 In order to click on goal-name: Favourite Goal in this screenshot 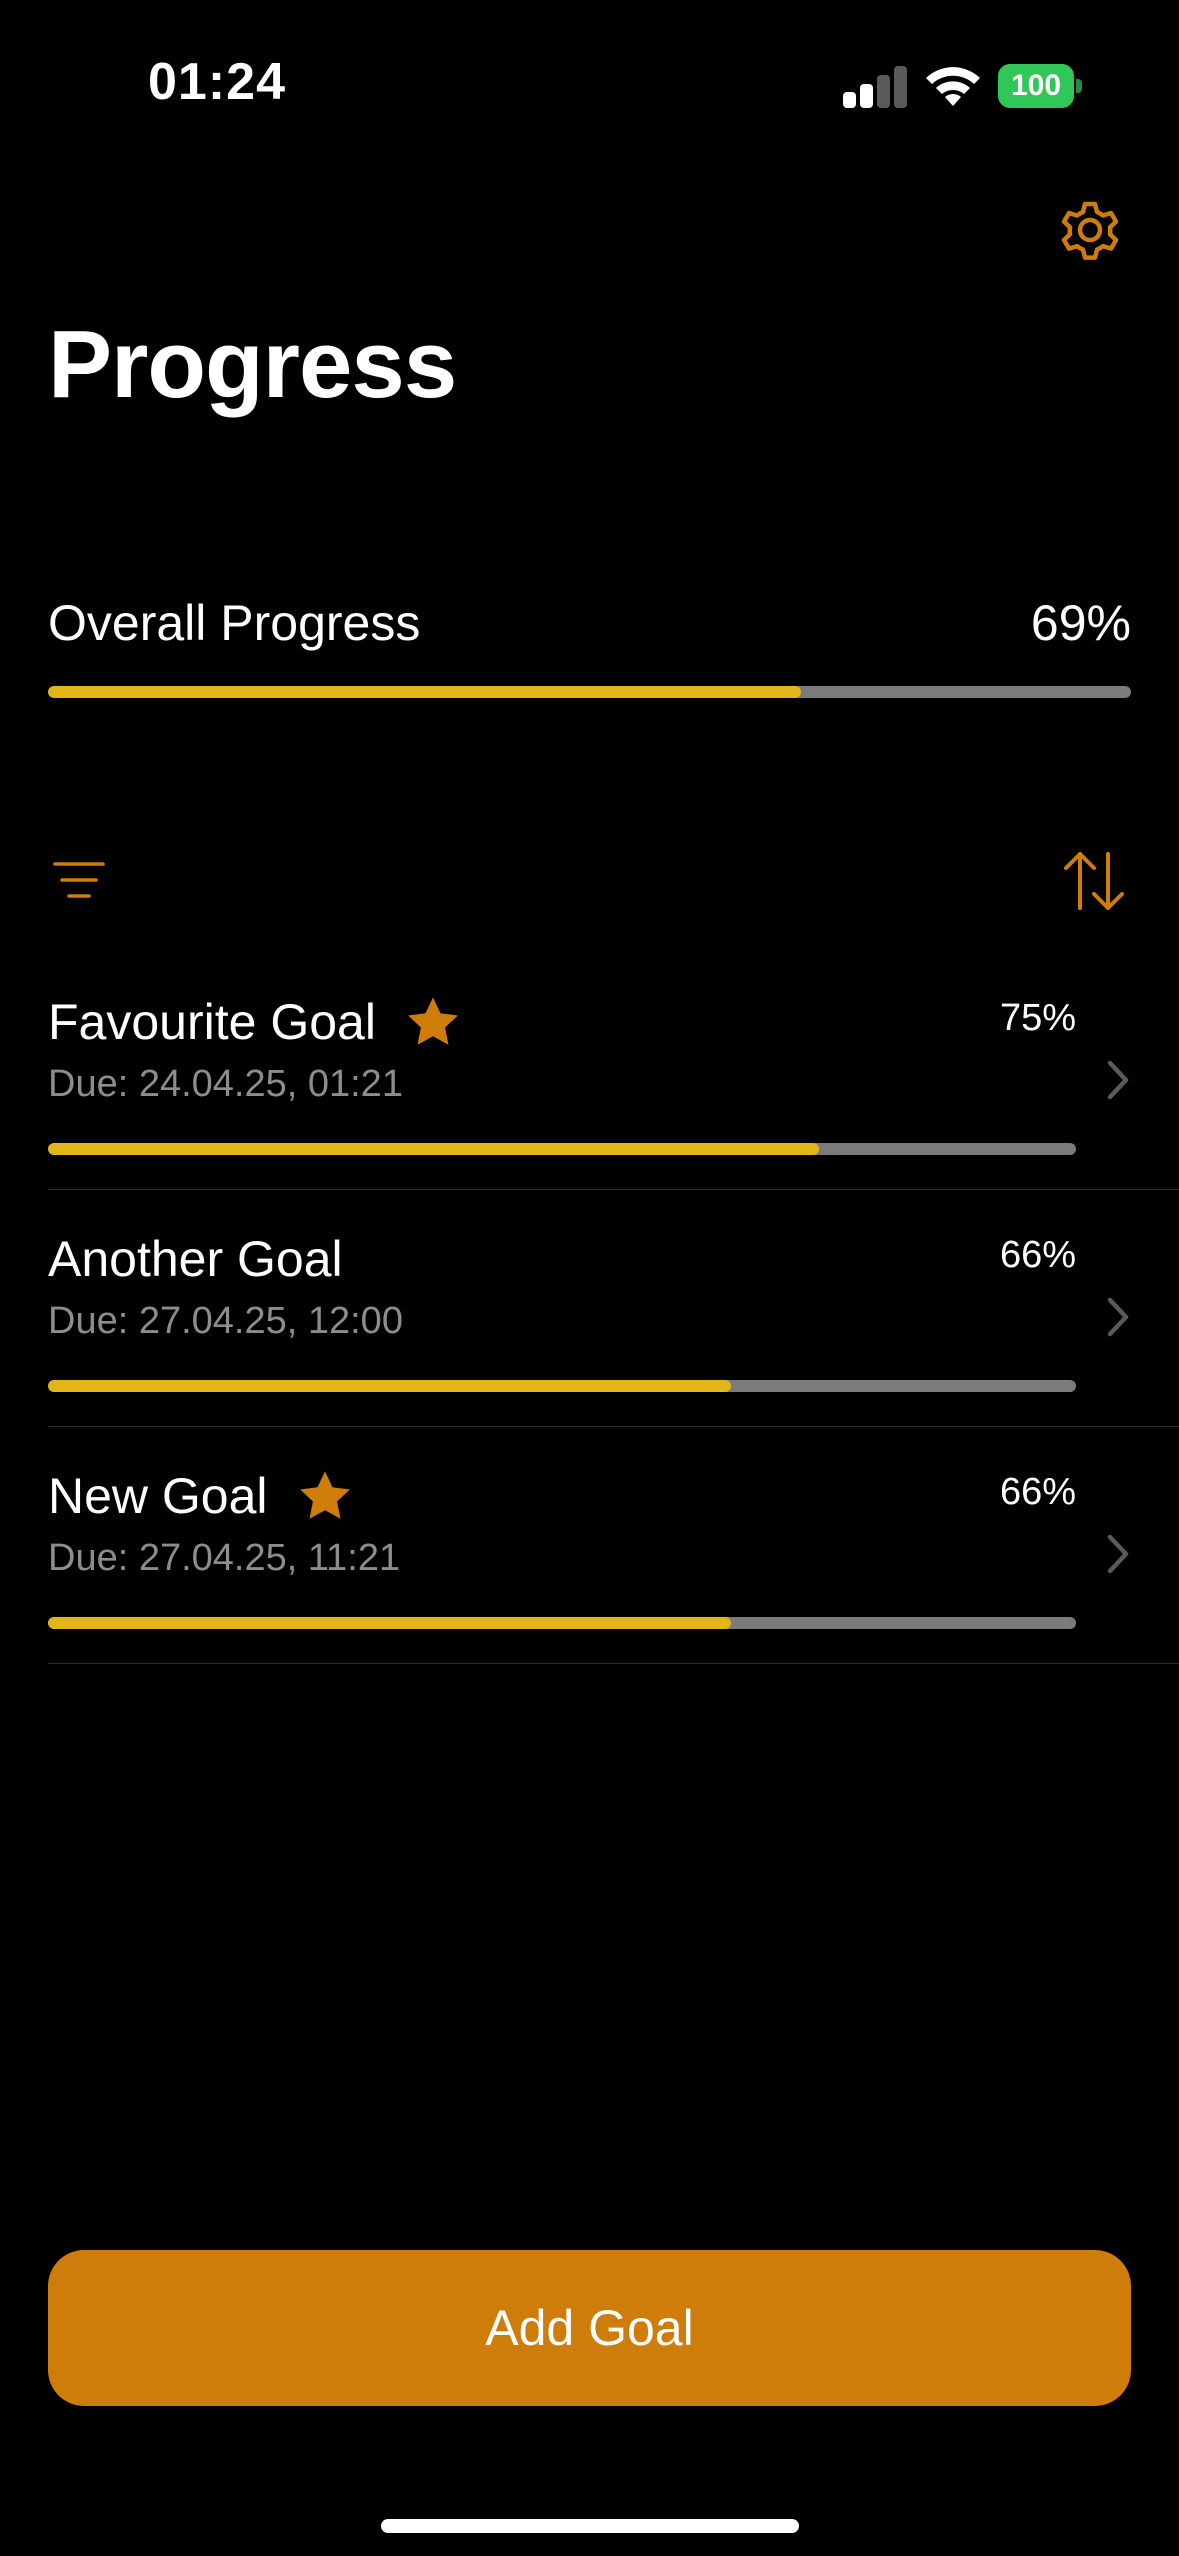, I will do `click(212, 1022)`.